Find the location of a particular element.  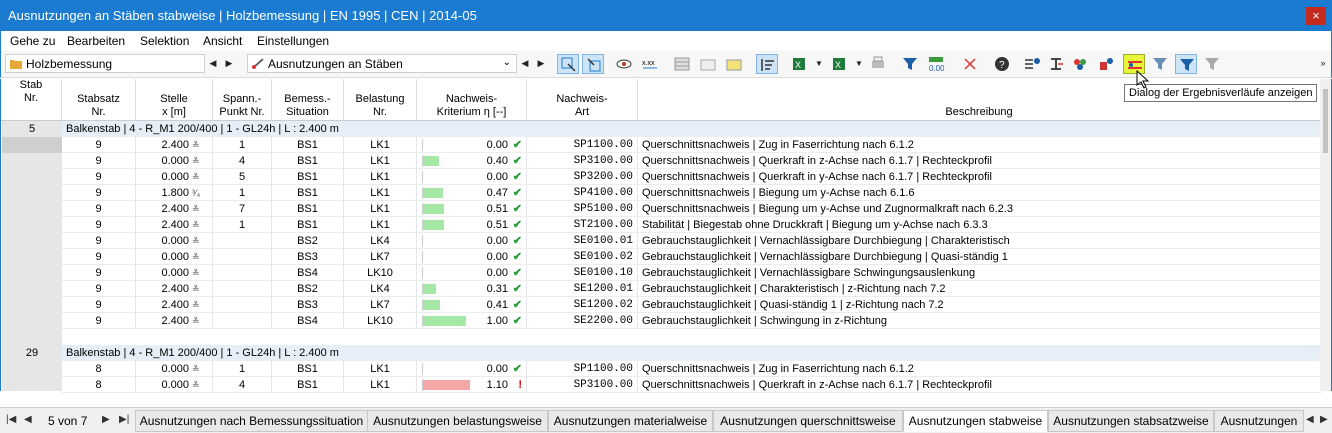

excel-export-dropdown-icon: ▼ is located at coordinates (819, 63).